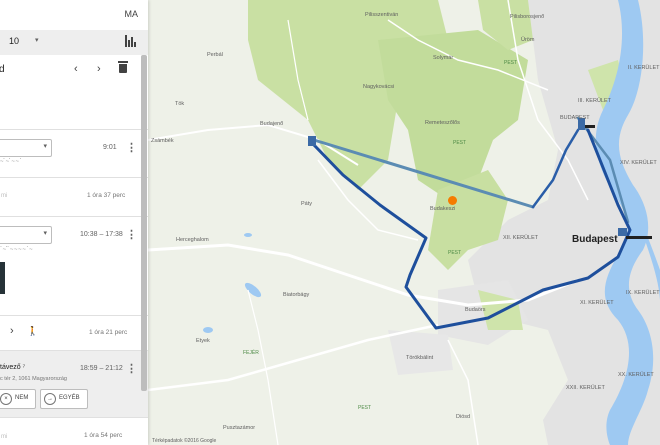 The height and width of the screenshot is (445, 660). I want to click on map-label-pest-3: PEST, so click(365, 408).